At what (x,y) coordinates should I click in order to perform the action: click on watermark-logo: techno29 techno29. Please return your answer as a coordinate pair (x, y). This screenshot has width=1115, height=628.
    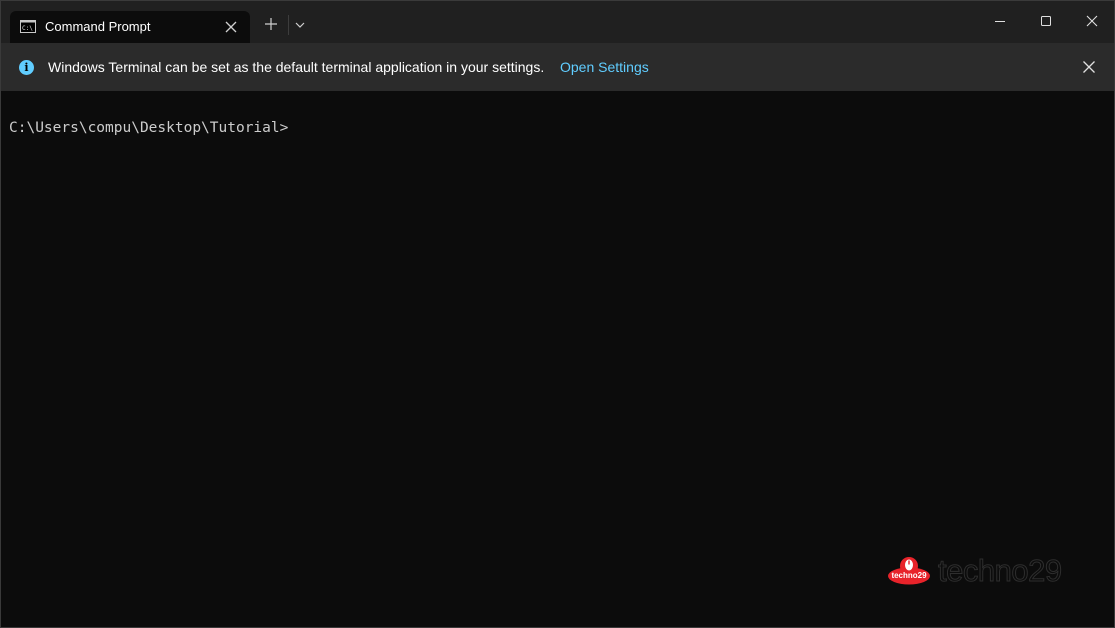
    Looking at the image, I should click on (982, 573).